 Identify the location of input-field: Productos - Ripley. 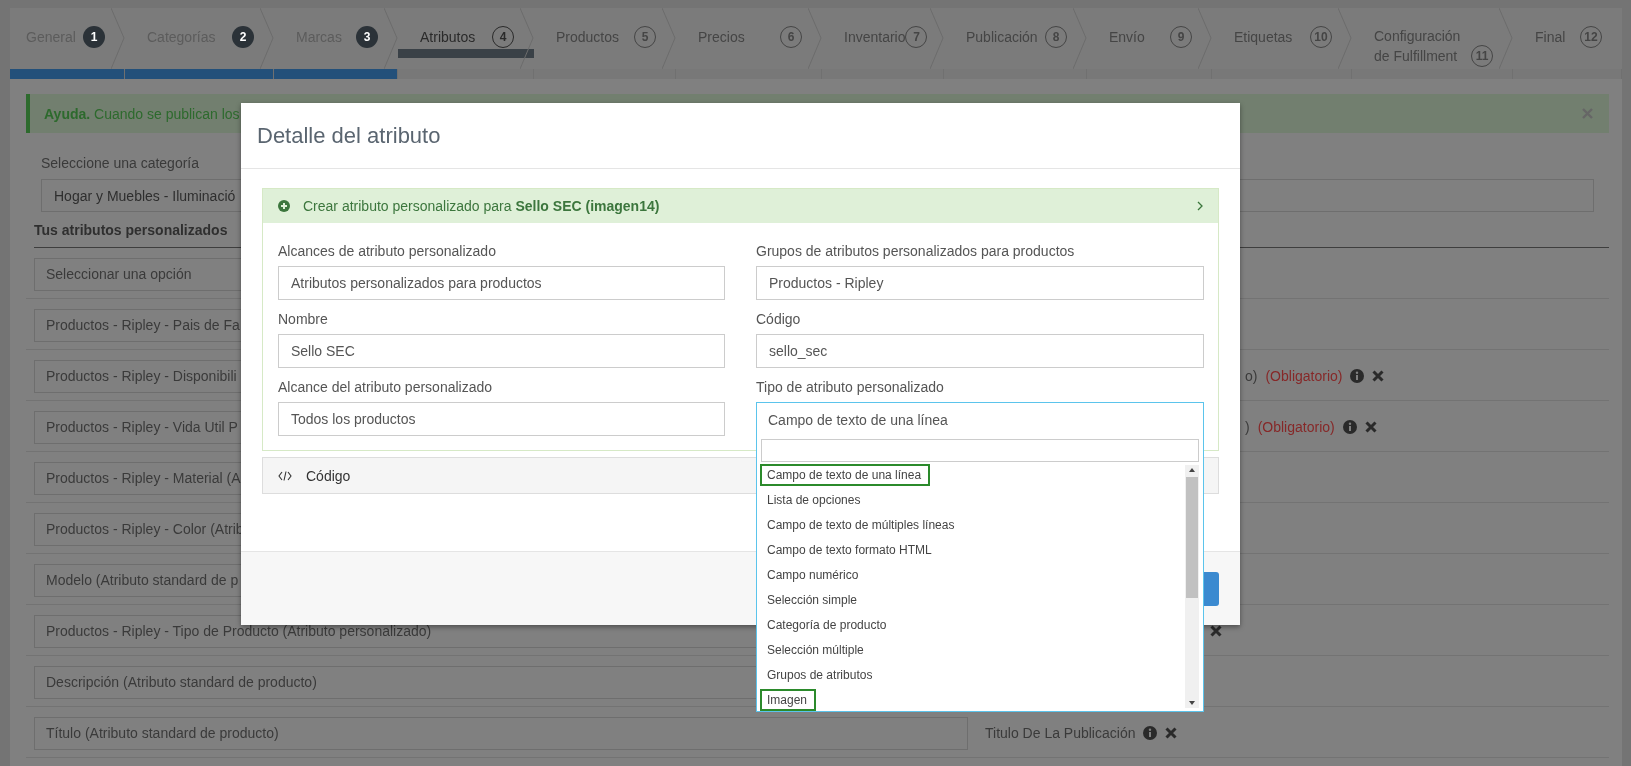
(980, 283).